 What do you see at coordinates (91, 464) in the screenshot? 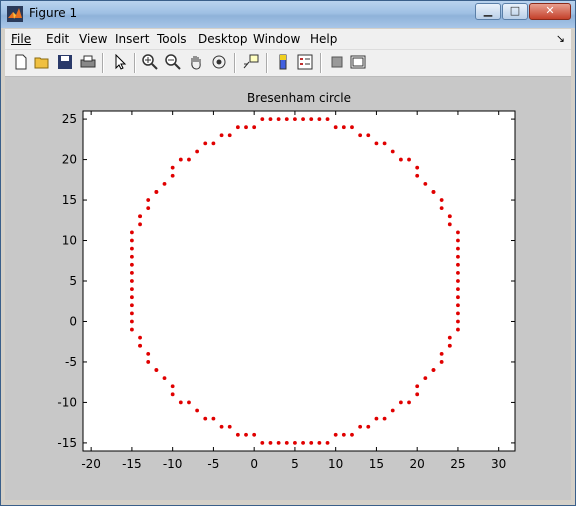
I see `x-tick-label: -20` at bounding box center [91, 464].